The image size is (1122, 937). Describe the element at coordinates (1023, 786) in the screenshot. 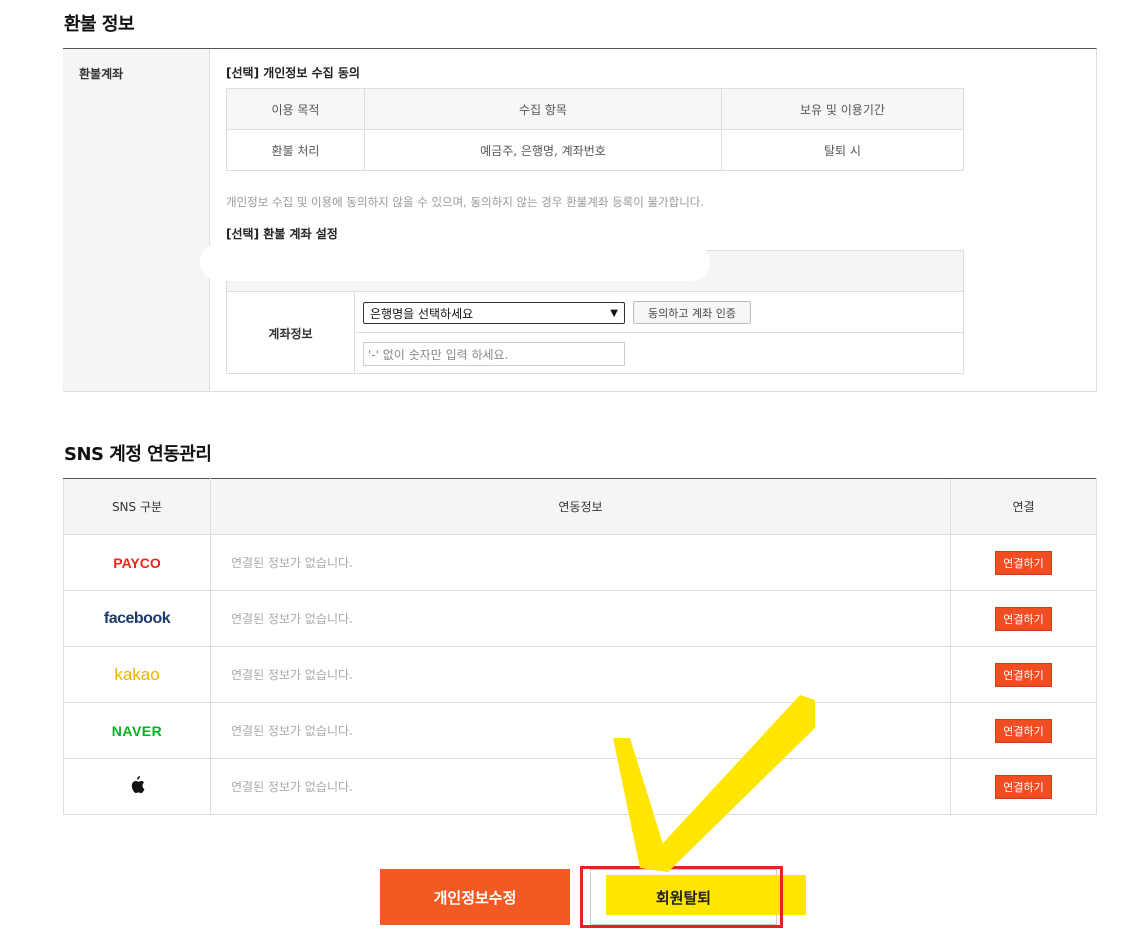

I see `connect-apple-button: 연결하기` at that location.